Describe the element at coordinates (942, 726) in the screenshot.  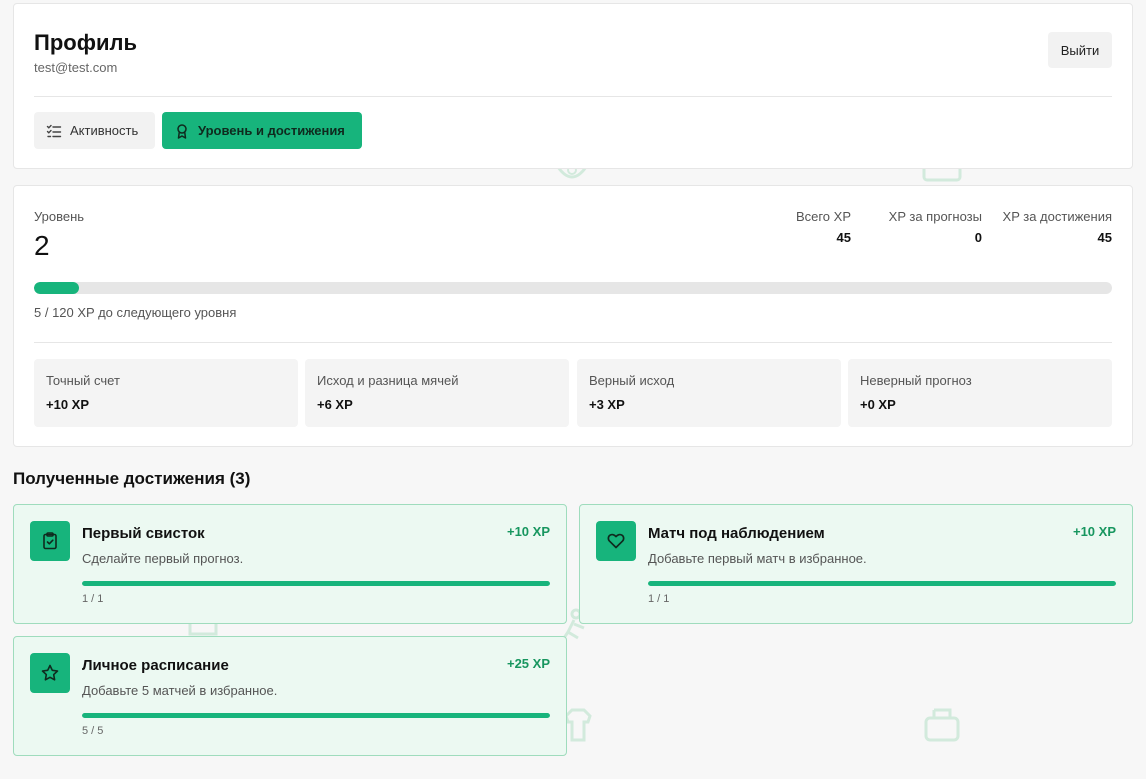
I see `gamepad-doodle-icon` at that location.